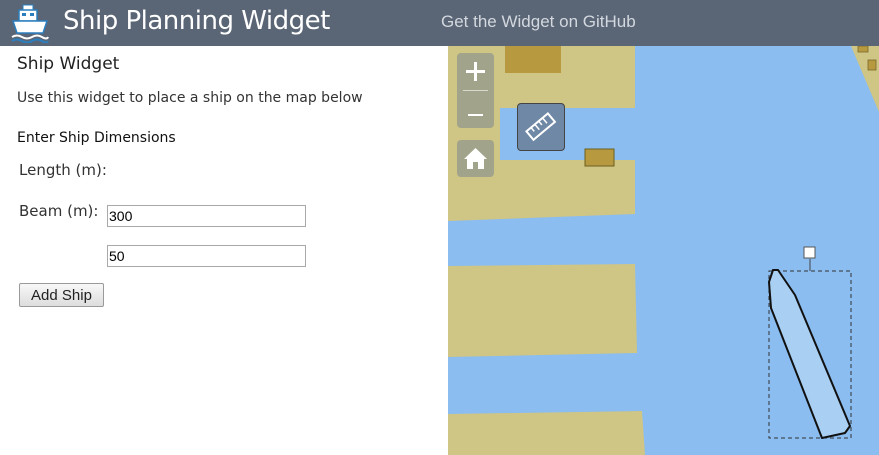 The height and width of the screenshot is (455, 879). What do you see at coordinates (196, 21) in the screenshot?
I see `app-title: Ship Planning Widget` at bounding box center [196, 21].